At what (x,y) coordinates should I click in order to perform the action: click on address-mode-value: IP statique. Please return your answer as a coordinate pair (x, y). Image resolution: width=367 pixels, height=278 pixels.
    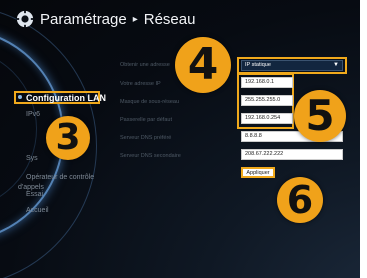
    Looking at the image, I should click on (258, 65).